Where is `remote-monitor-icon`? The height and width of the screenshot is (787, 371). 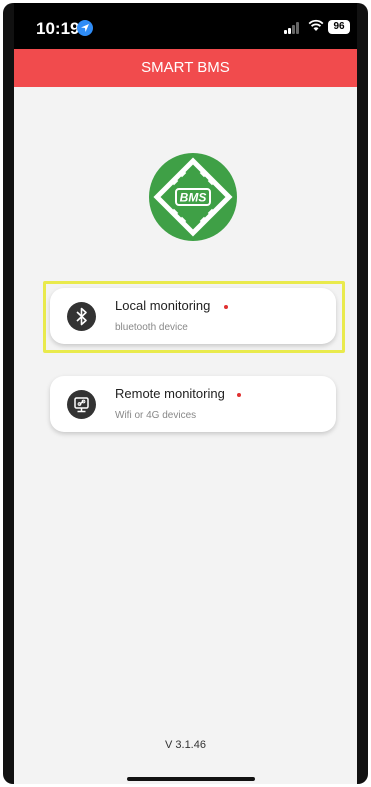 remote-monitor-icon is located at coordinates (81, 404).